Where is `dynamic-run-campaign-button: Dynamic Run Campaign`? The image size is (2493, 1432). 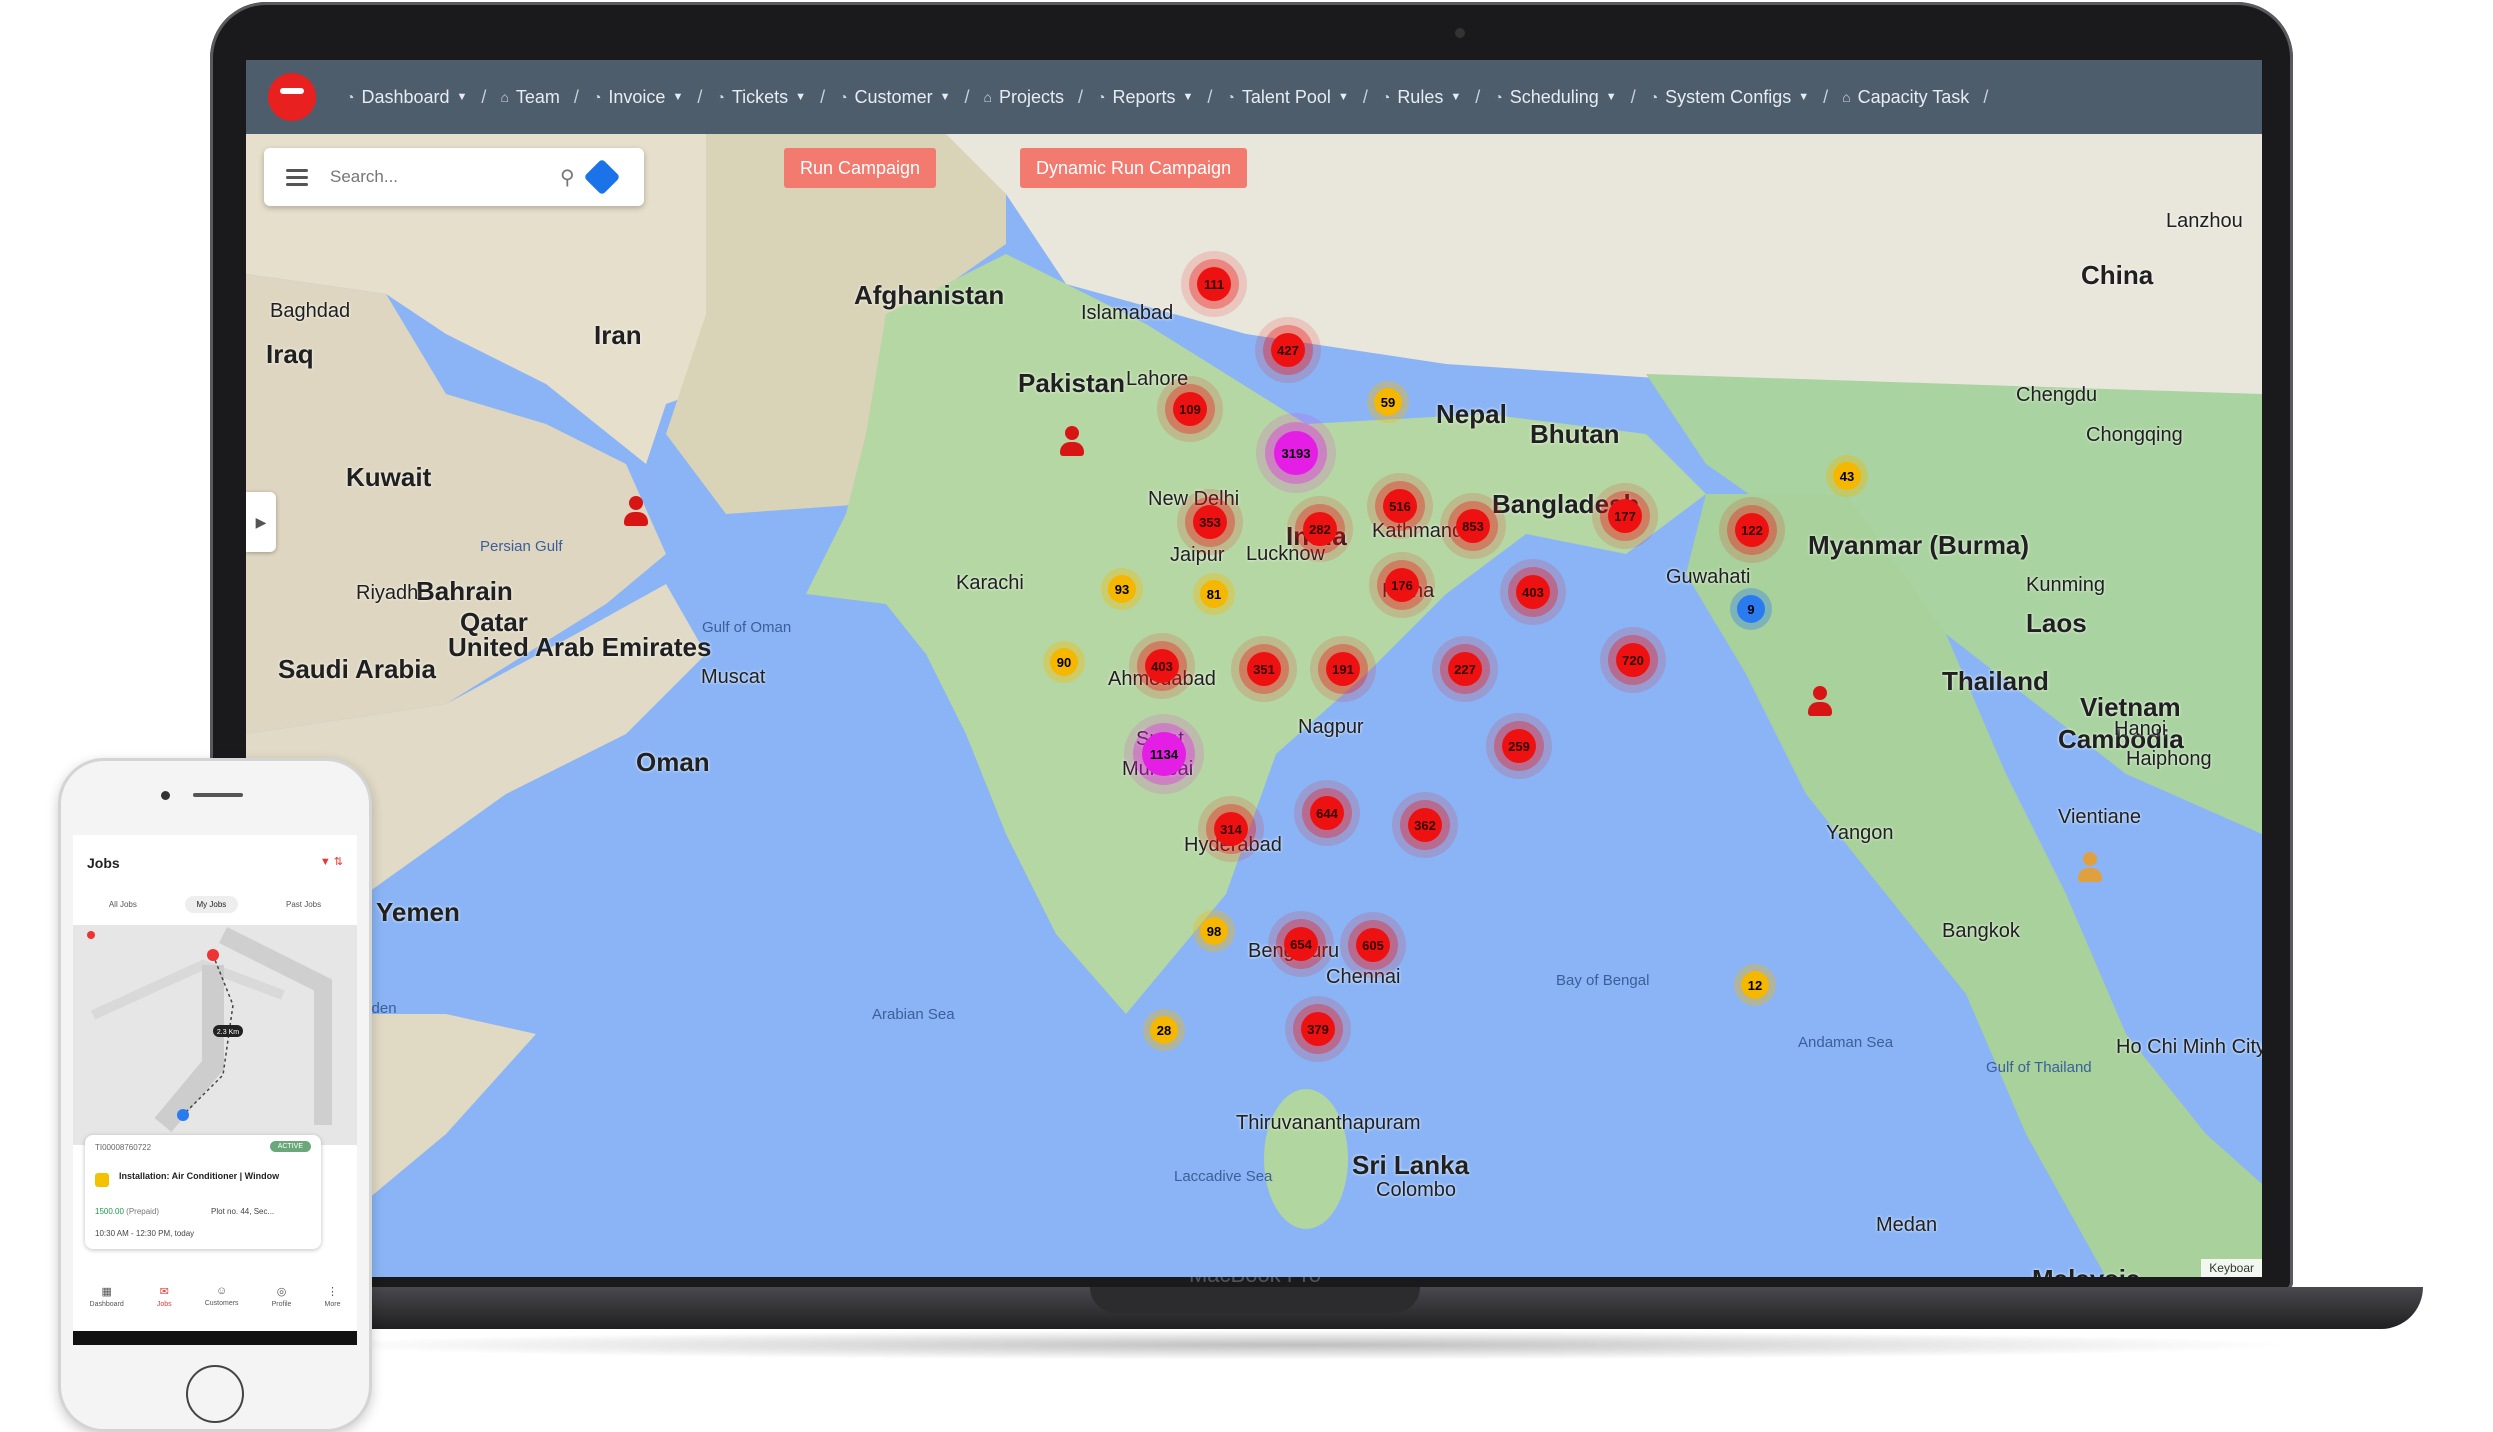 dynamic-run-campaign-button: Dynamic Run Campaign is located at coordinates (1134, 168).